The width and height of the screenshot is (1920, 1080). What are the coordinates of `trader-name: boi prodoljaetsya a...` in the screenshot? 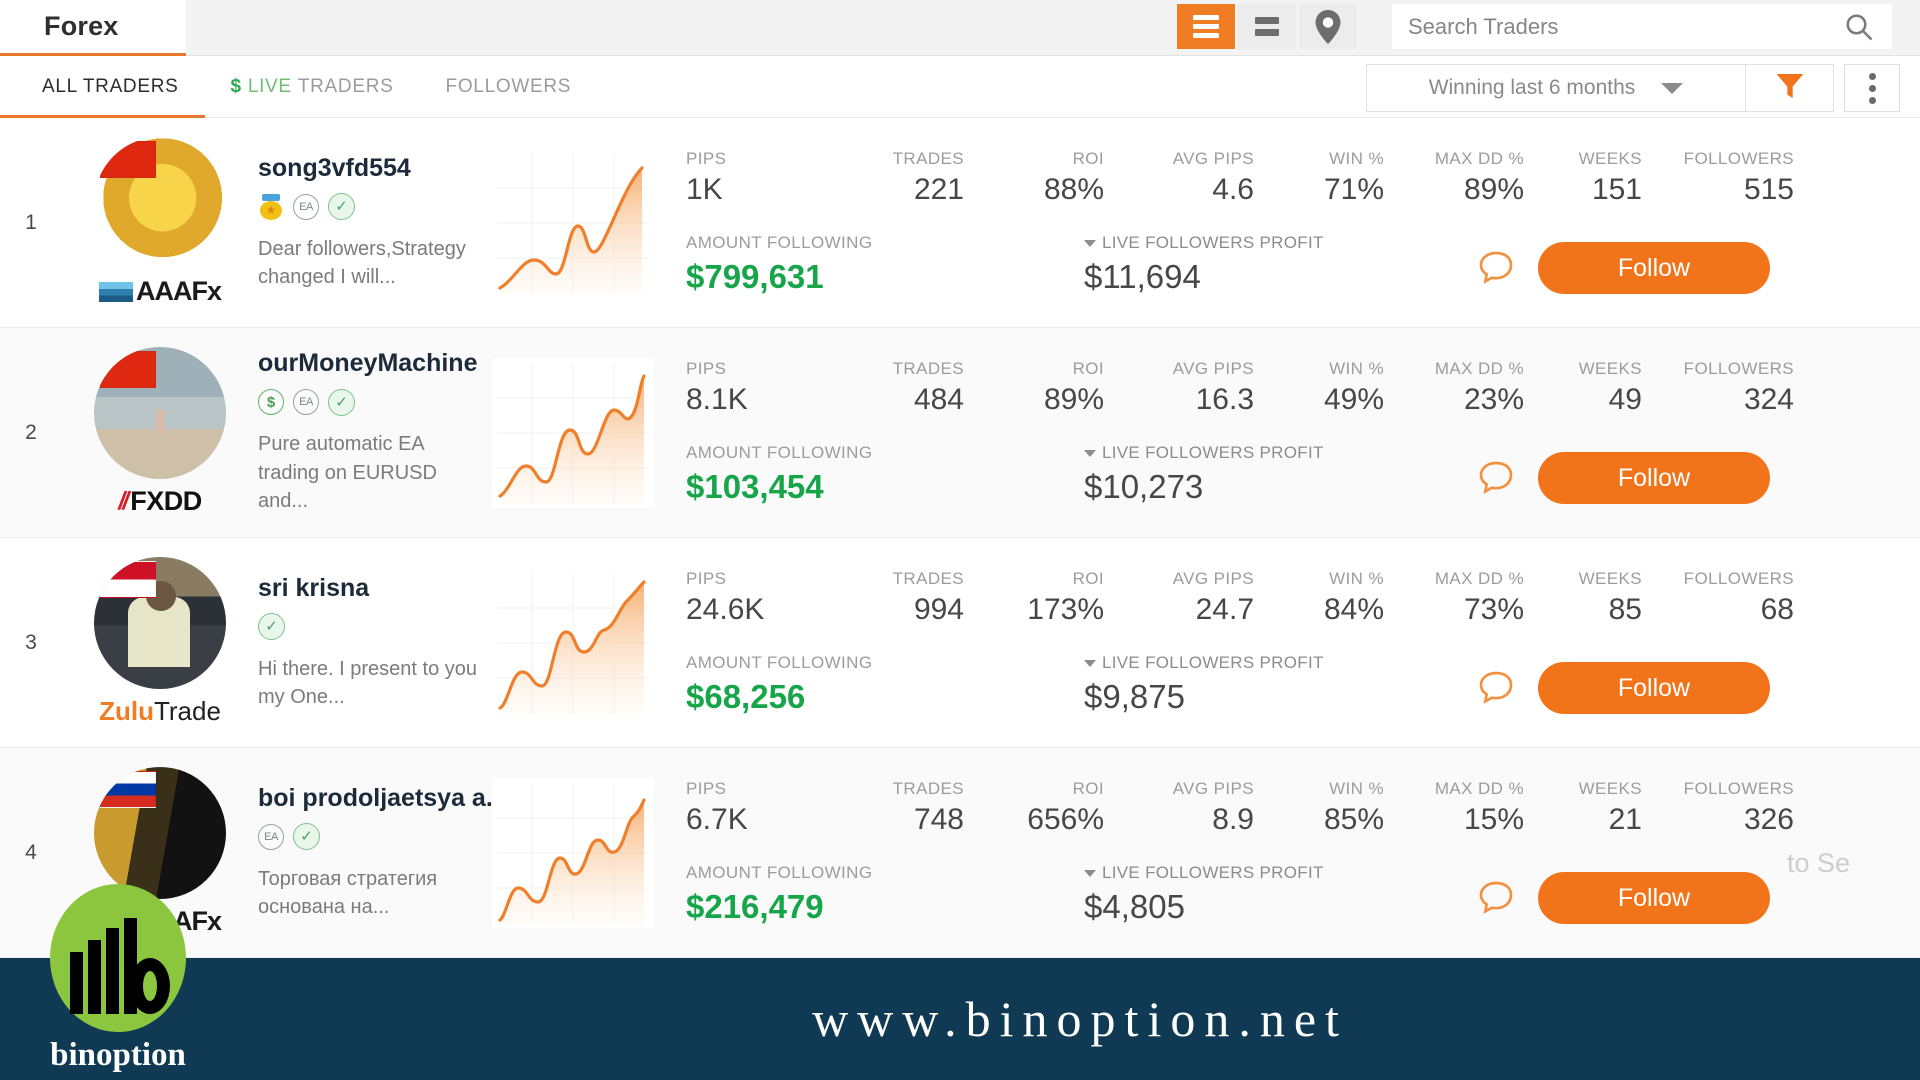 It's located at (382, 798).